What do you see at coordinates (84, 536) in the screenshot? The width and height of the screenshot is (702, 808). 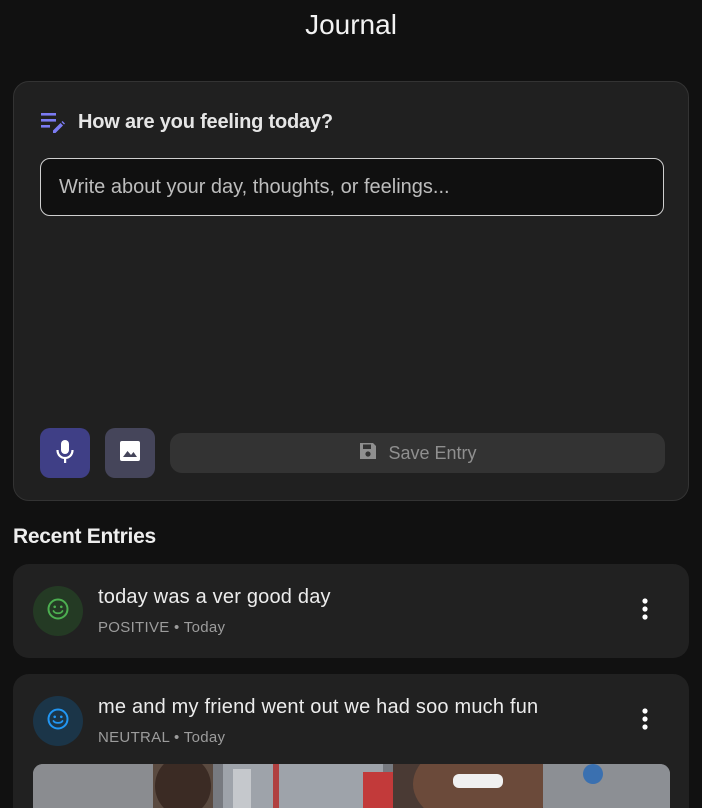 I see `recent-entries-title: Recent Entries` at bounding box center [84, 536].